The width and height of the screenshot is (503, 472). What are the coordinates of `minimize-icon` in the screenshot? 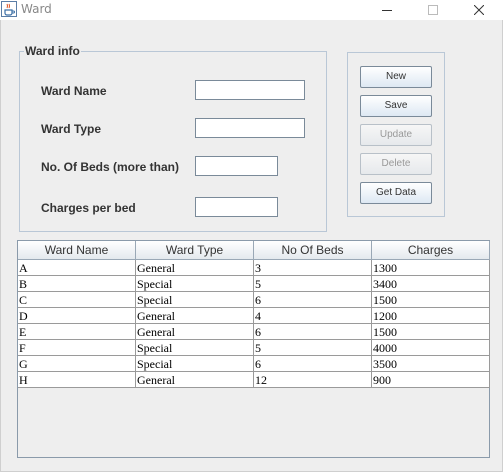 It's located at (387, 10).